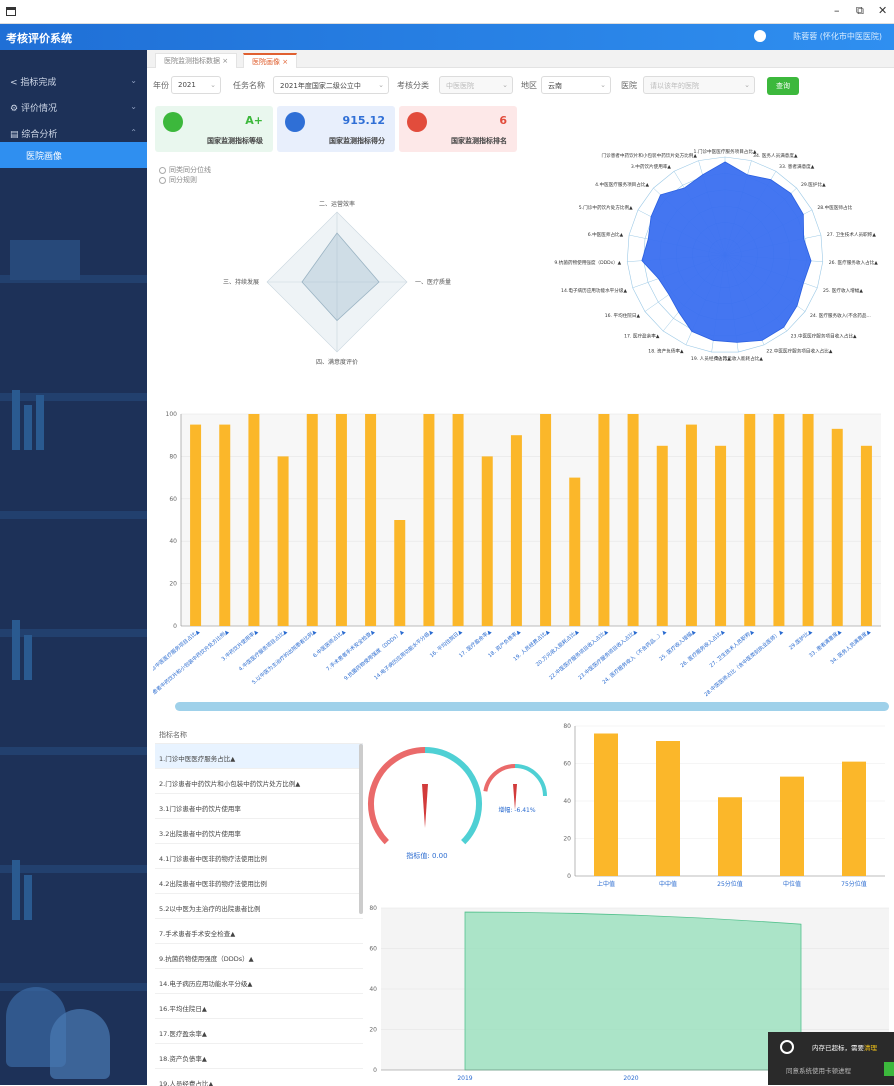  Describe the element at coordinates (259, 756) in the screenshot. I see `list-item: 1.门诊中医医疗服务占比▲` at that location.